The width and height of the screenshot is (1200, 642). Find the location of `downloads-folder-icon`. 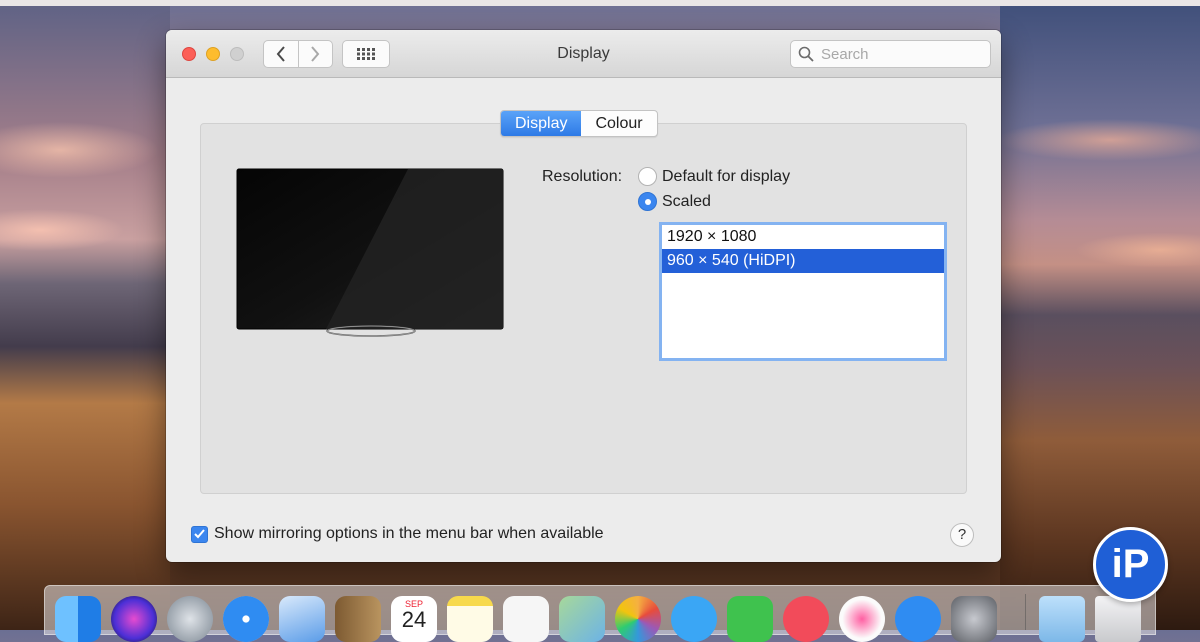

downloads-folder-icon is located at coordinates (1062, 619).